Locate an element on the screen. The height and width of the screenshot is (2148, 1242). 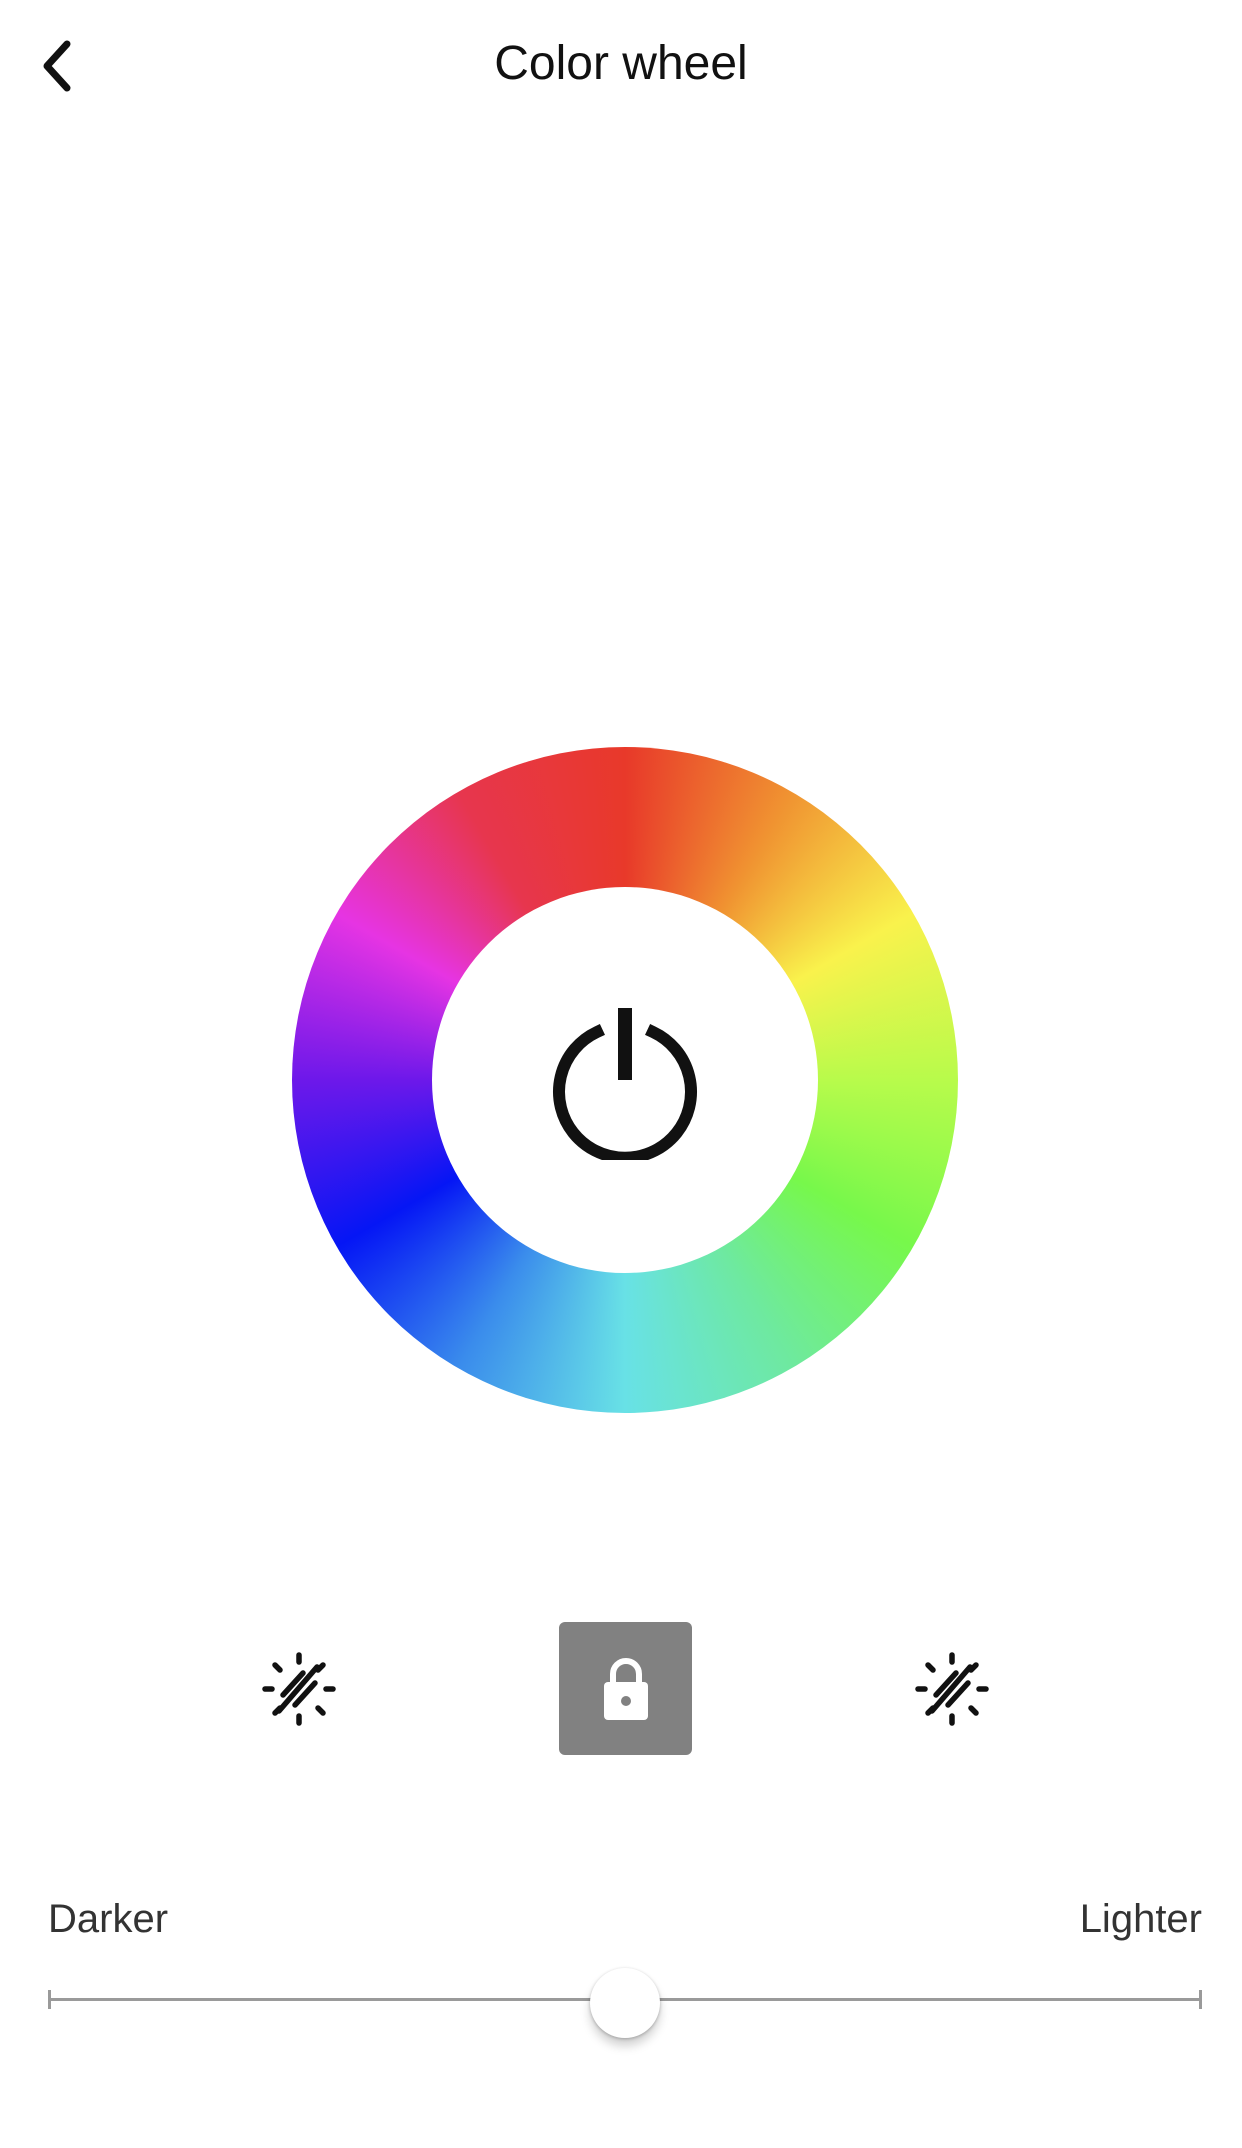
brightness-right-button is located at coordinates (952, 1689).